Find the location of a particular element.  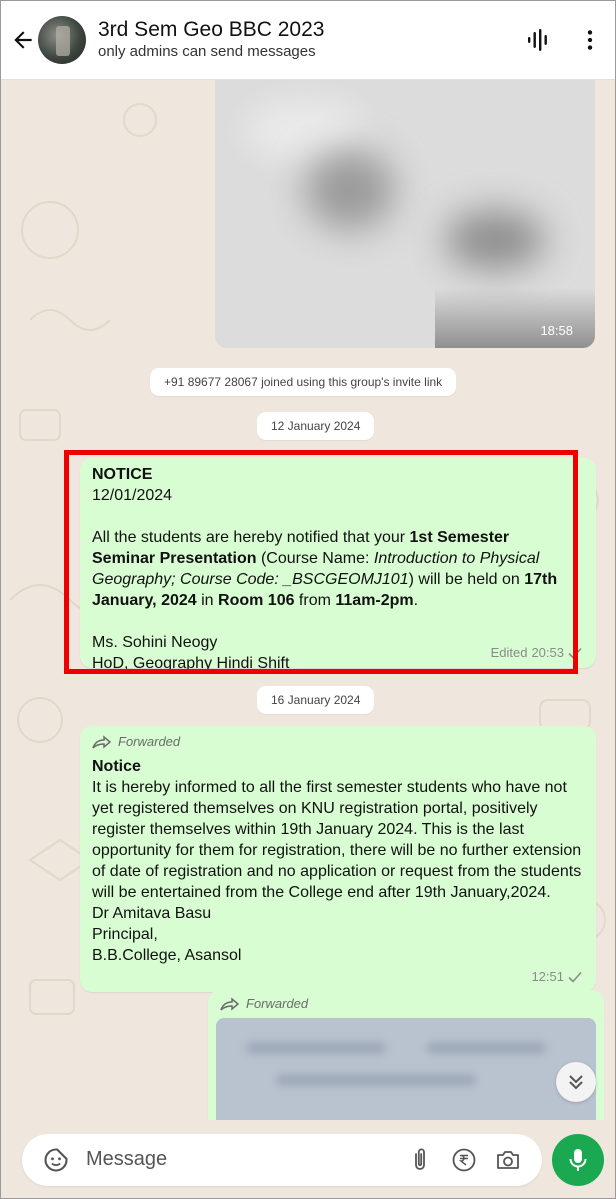

camera-icon is located at coordinates (508, 1159).